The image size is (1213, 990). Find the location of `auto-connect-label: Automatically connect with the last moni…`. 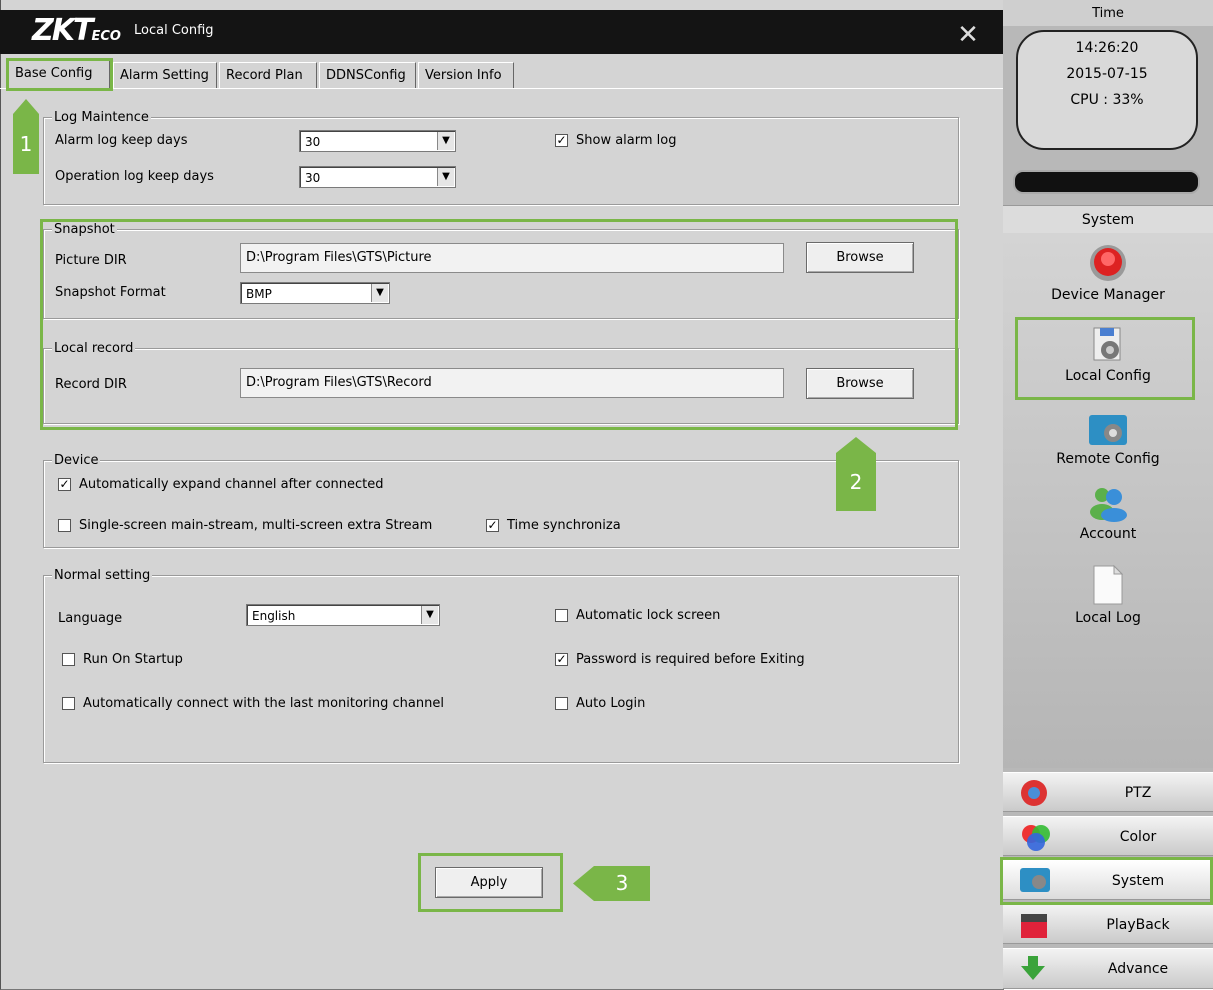

auto-connect-label: Automatically connect with the last moni… is located at coordinates (263, 703).